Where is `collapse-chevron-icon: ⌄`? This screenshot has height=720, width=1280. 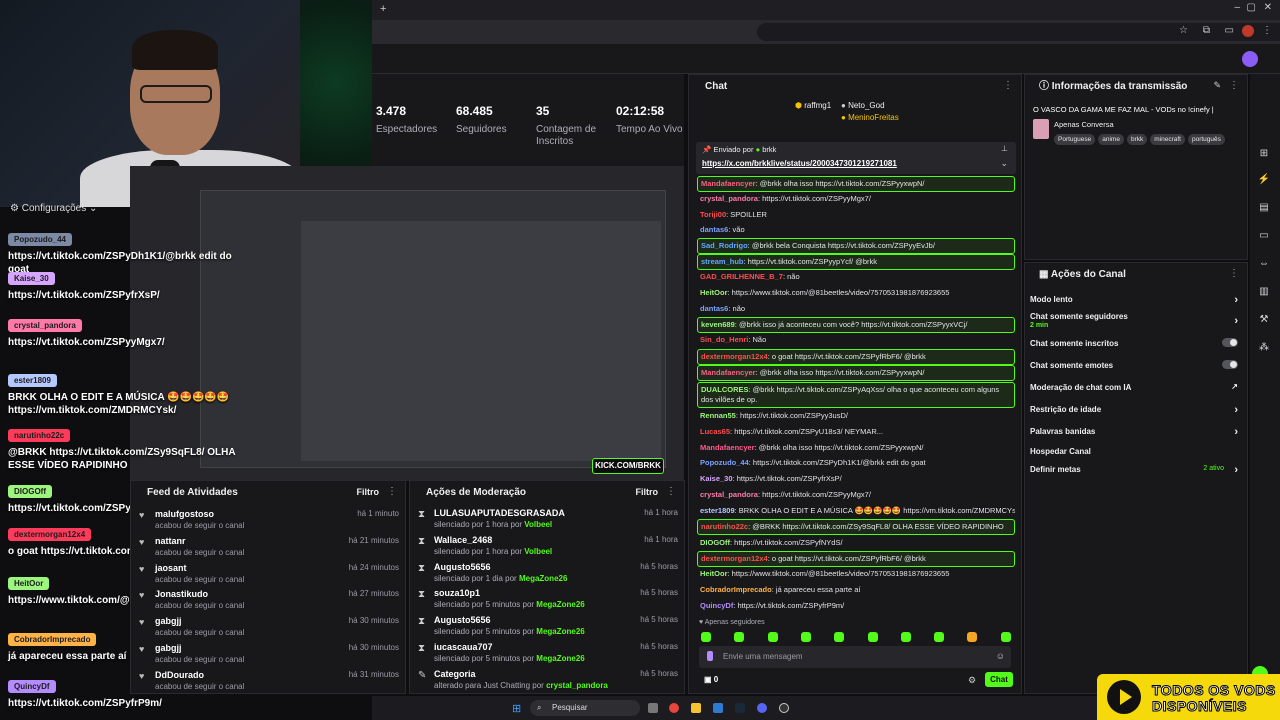 collapse-chevron-icon: ⌄ is located at coordinates (1004, 163).